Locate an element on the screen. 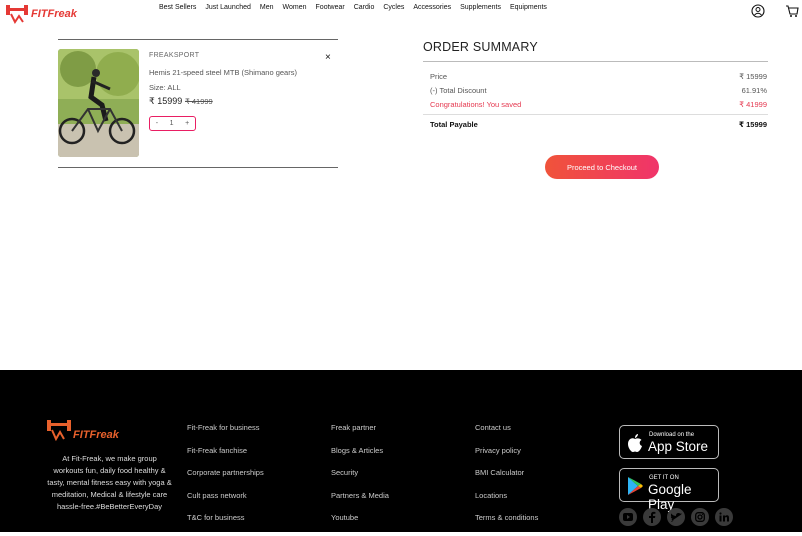  footer-link: Contact us is located at coordinates (506, 434).